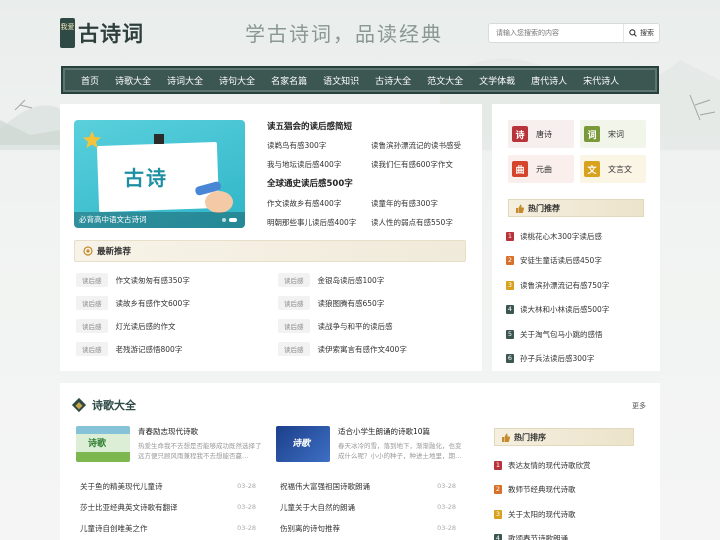 This screenshot has width=720, height=540. I want to click on recommend-link: 读故乡有感作文600字, so click(153, 303).